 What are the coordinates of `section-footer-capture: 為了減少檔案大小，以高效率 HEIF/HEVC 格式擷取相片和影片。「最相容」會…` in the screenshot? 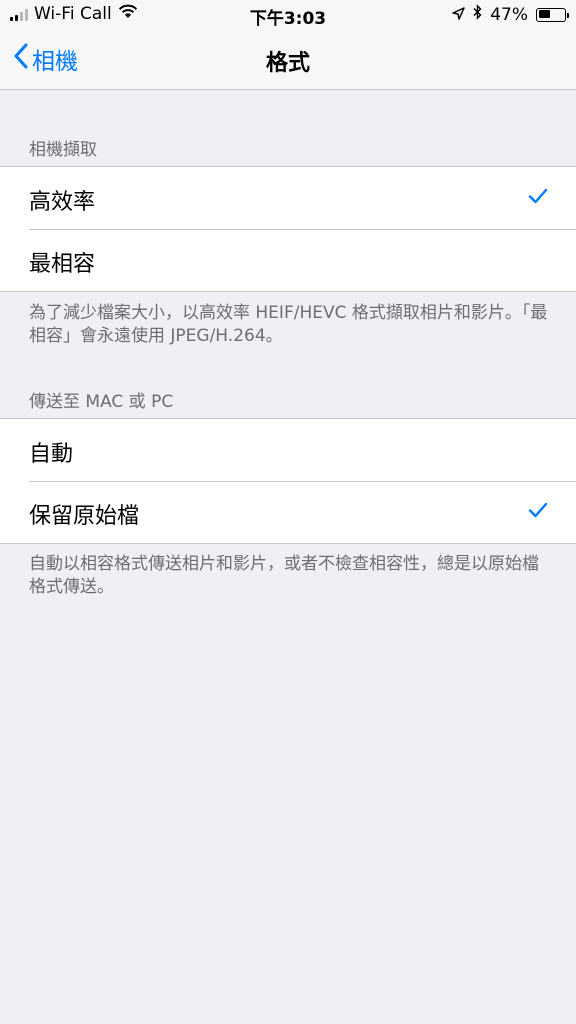 It's located at (288, 324).